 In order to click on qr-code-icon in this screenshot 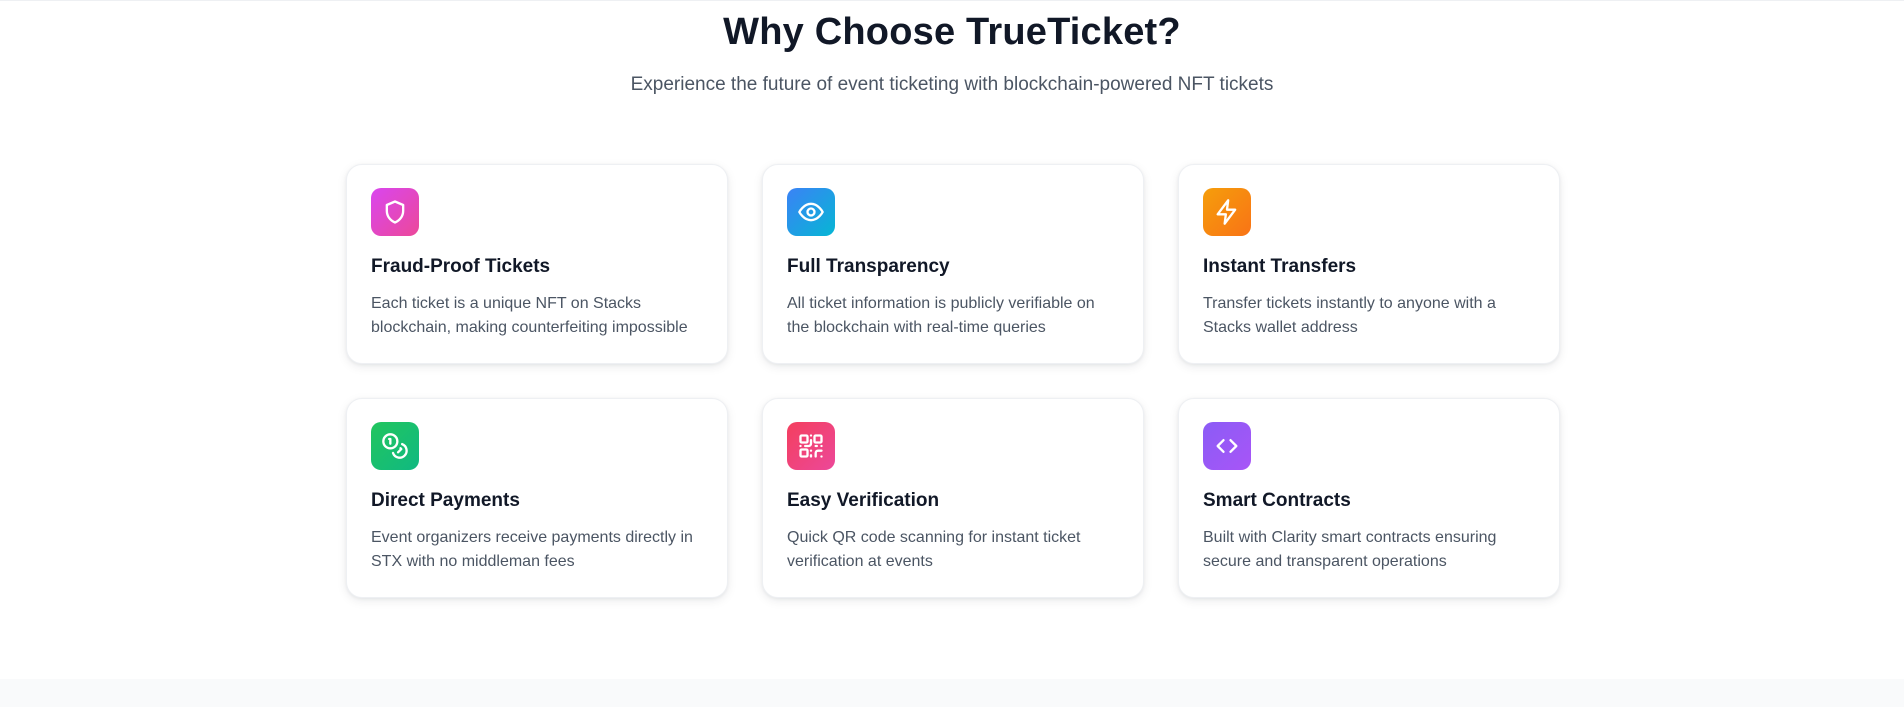, I will do `click(811, 446)`.